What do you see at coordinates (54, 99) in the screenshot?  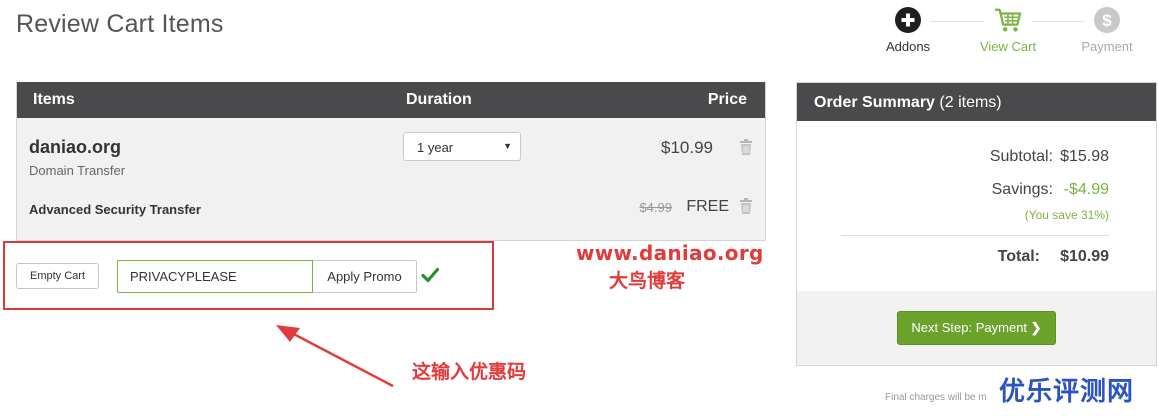 I see `column-header-items: Items` at bounding box center [54, 99].